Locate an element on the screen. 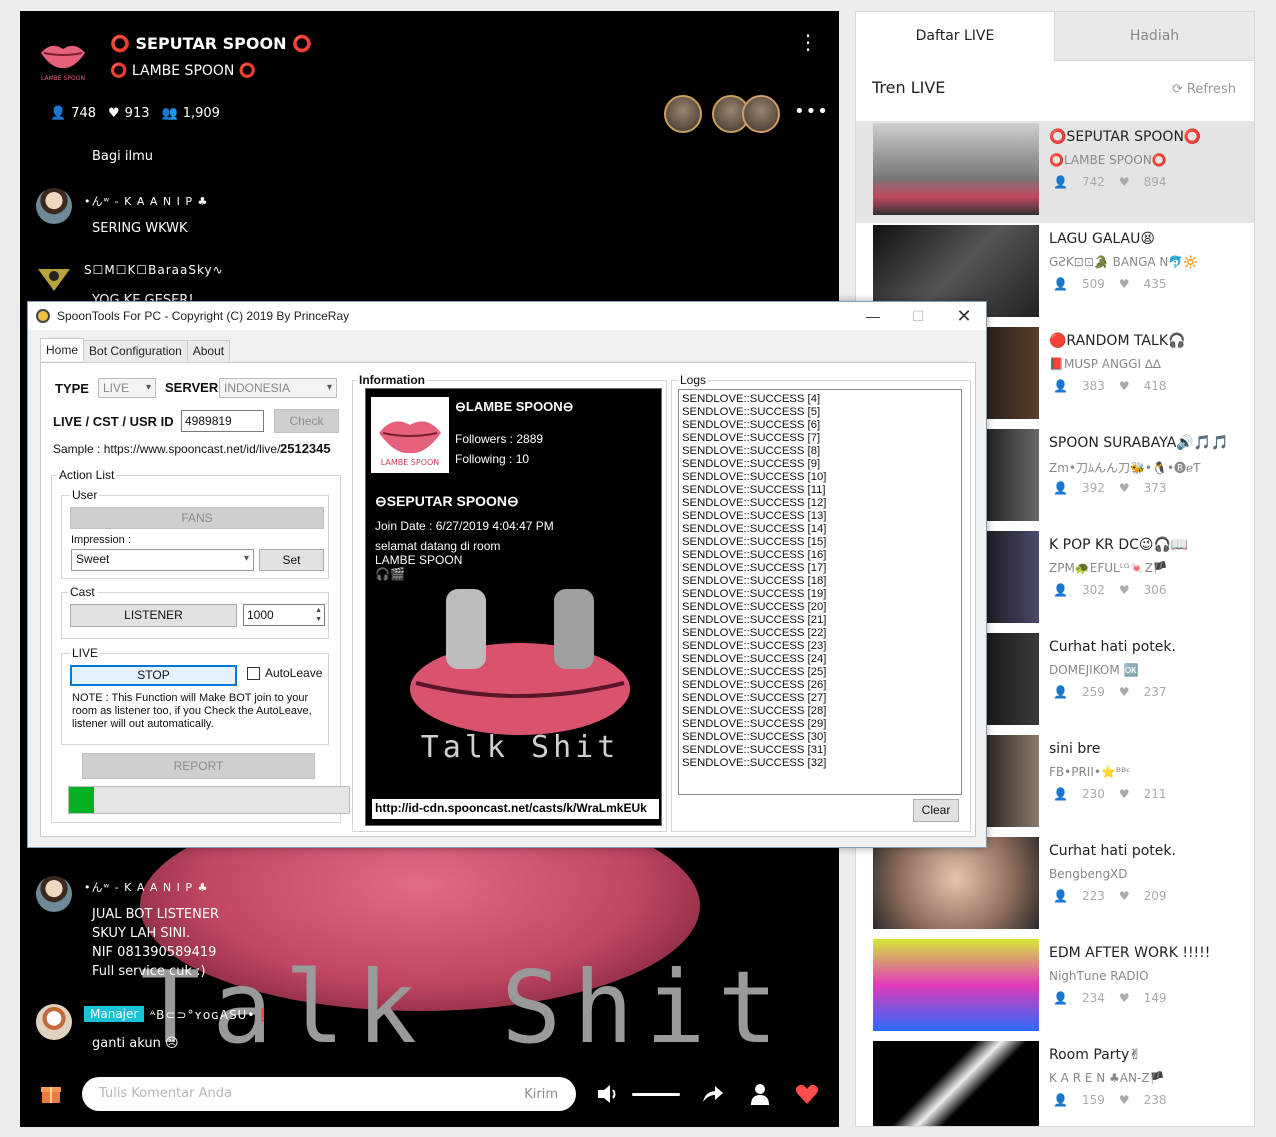  chat-username: S☐M☐K☐BaraaSky∿ is located at coordinates (154, 270).